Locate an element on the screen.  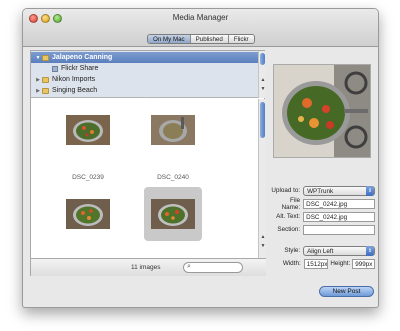
alt-text-label: Alt. Text: is located at coordinates (288, 216).